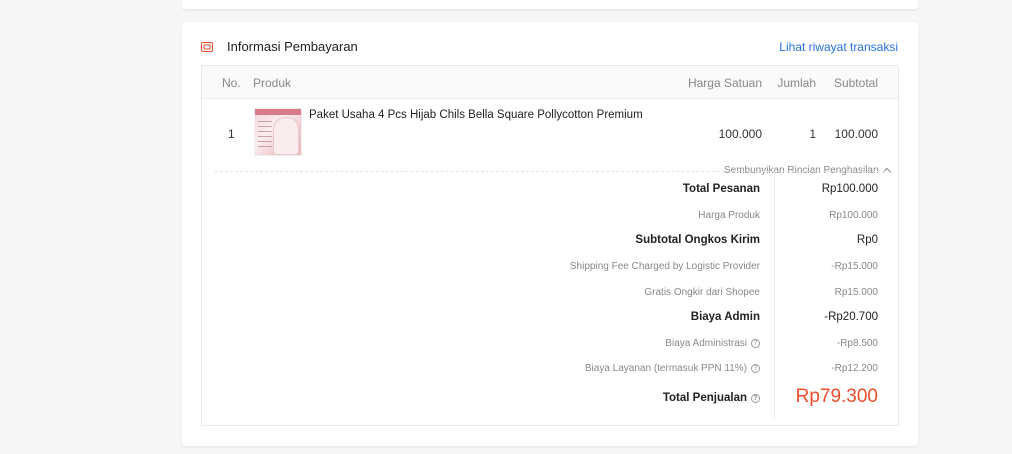 This screenshot has width=1012, height=454. I want to click on summary-label-wrap: Total Penjualan?, so click(711, 398).